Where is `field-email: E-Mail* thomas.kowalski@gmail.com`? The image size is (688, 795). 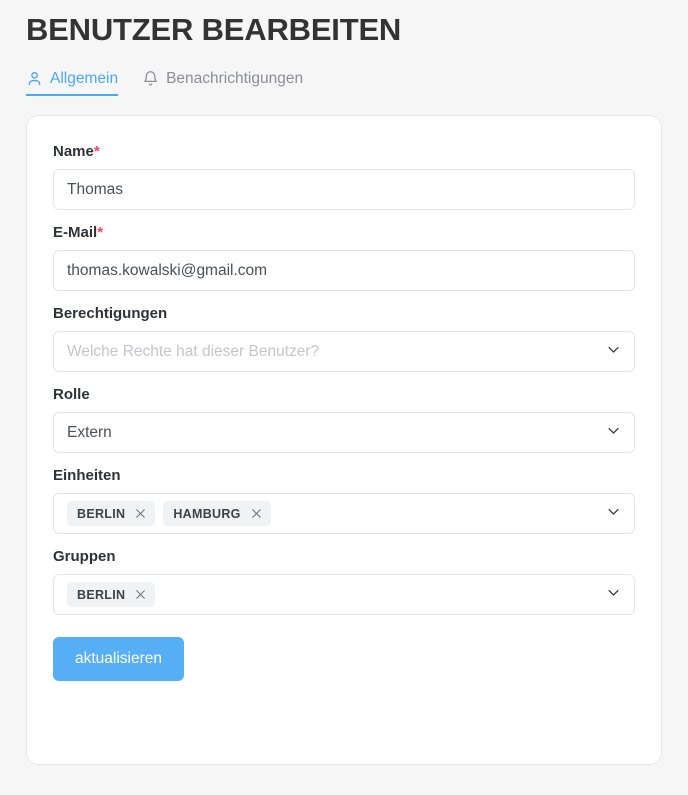
field-email: E-Mail* thomas.kowalski@gmail.com is located at coordinates (344, 257).